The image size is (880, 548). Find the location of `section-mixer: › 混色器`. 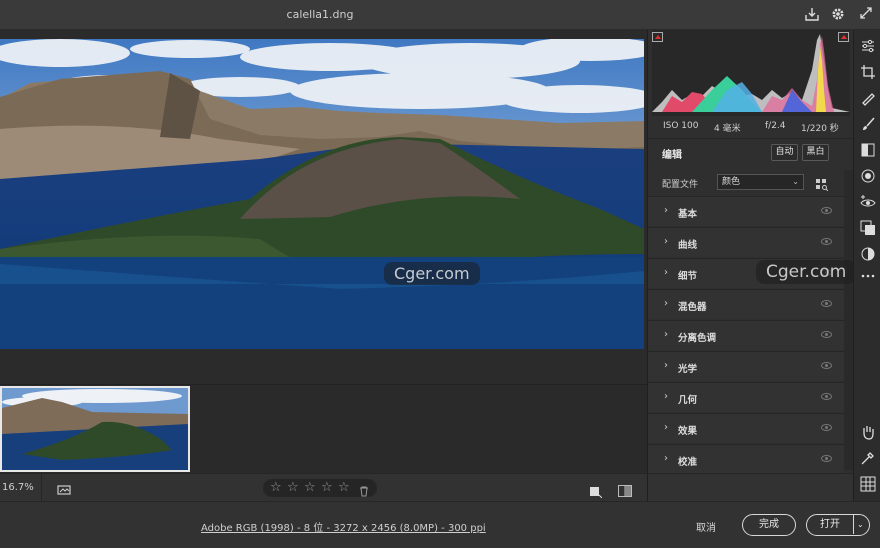

section-mixer: › 混色器 is located at coordinates (746, 304).